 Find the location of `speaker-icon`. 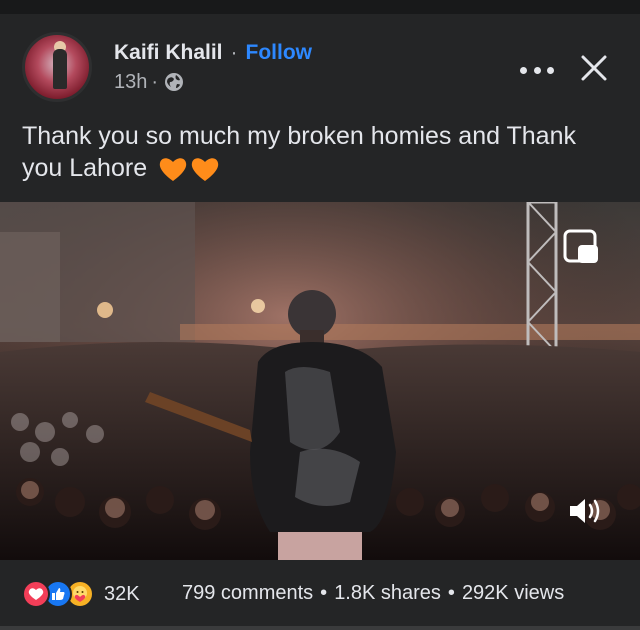

speaker-icon is located at coordinates (586, 511).